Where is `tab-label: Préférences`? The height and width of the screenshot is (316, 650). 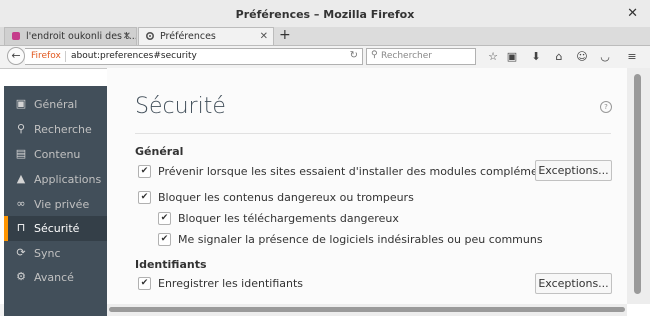 tab-label: Préférences is located at coordinates (188, 36).